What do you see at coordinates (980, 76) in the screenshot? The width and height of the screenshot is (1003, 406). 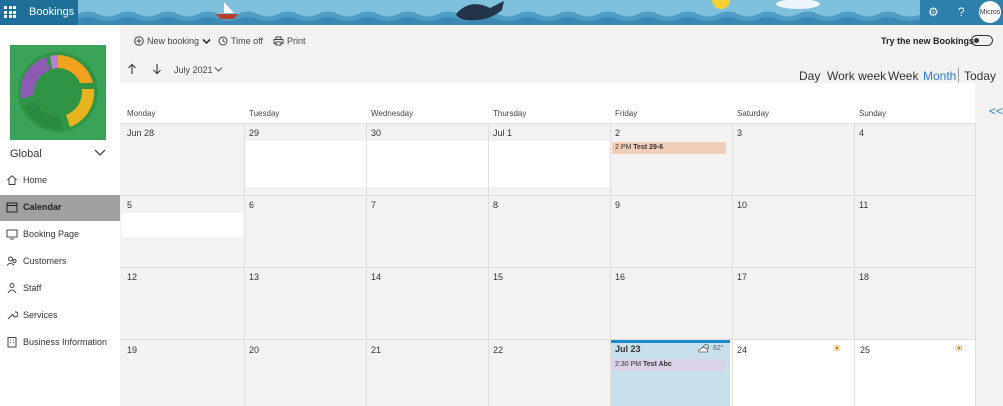 I see `today-button: Today` at bounding box center [980, 76].